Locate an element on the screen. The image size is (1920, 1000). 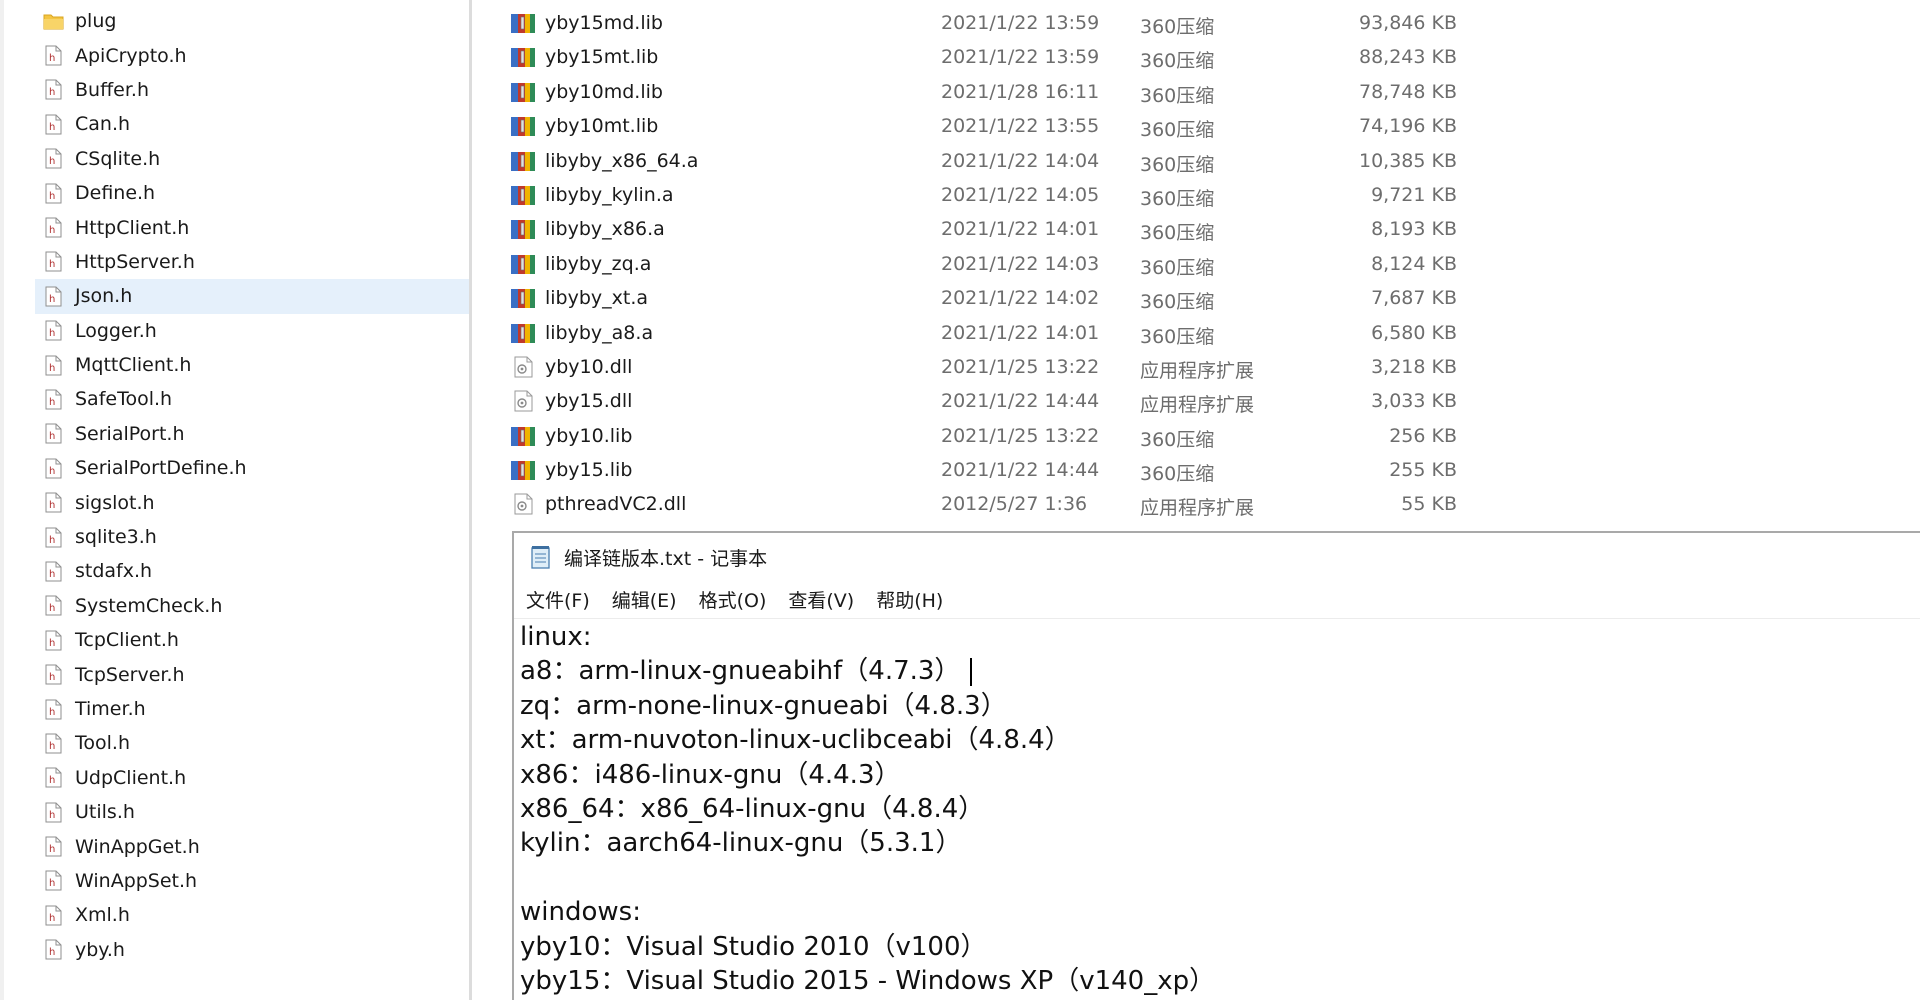
header-file-item: h MqttClient.h is located at coordinates (252, 365).